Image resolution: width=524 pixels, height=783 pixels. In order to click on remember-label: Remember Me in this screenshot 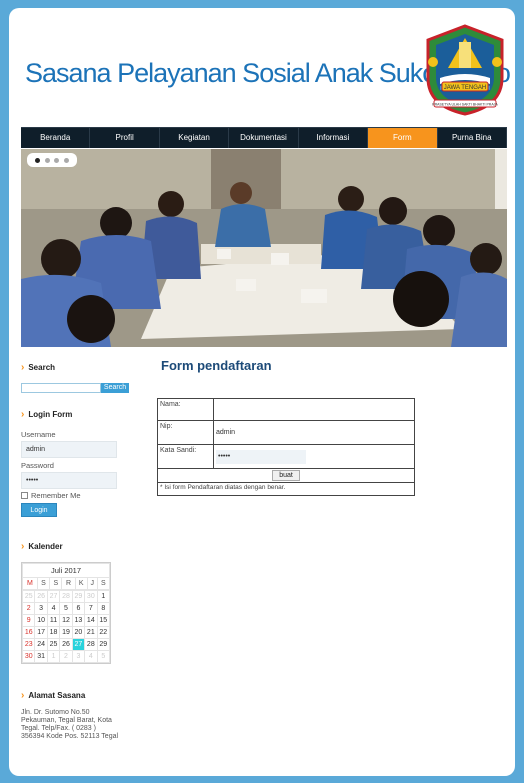, I will do `click(56, 495)`.